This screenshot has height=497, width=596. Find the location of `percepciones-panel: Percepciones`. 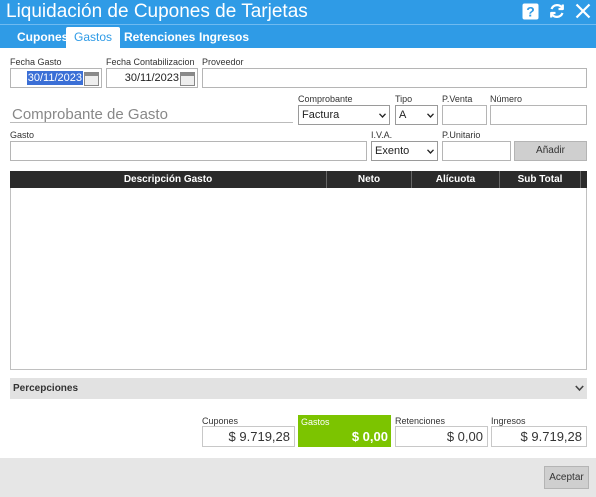

percepciones-panel: Percepciones is located at coordinates (298, 388).